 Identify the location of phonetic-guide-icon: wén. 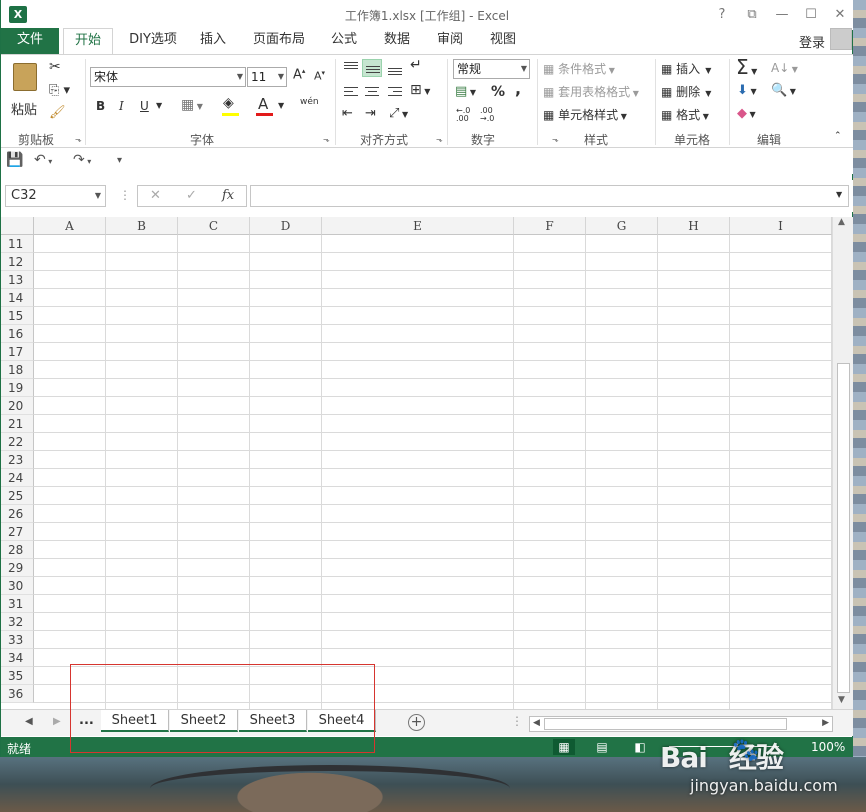
(309, 102).